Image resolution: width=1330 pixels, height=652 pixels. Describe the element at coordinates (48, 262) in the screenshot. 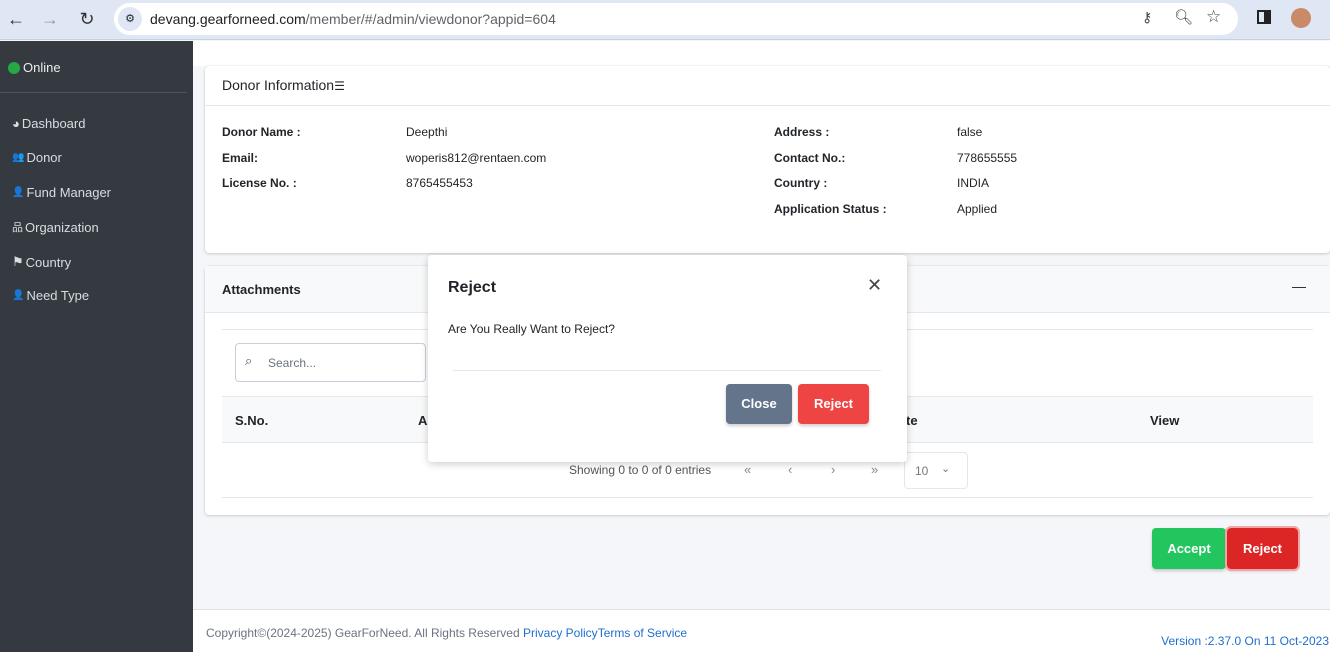

I see `sidebar-item-label: Country` at that location.